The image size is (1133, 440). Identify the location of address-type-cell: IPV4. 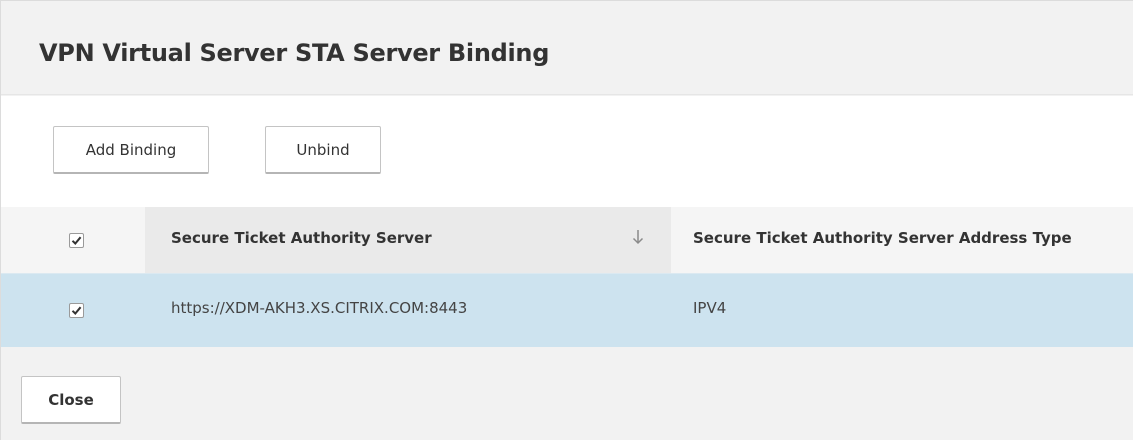
(710, 308).